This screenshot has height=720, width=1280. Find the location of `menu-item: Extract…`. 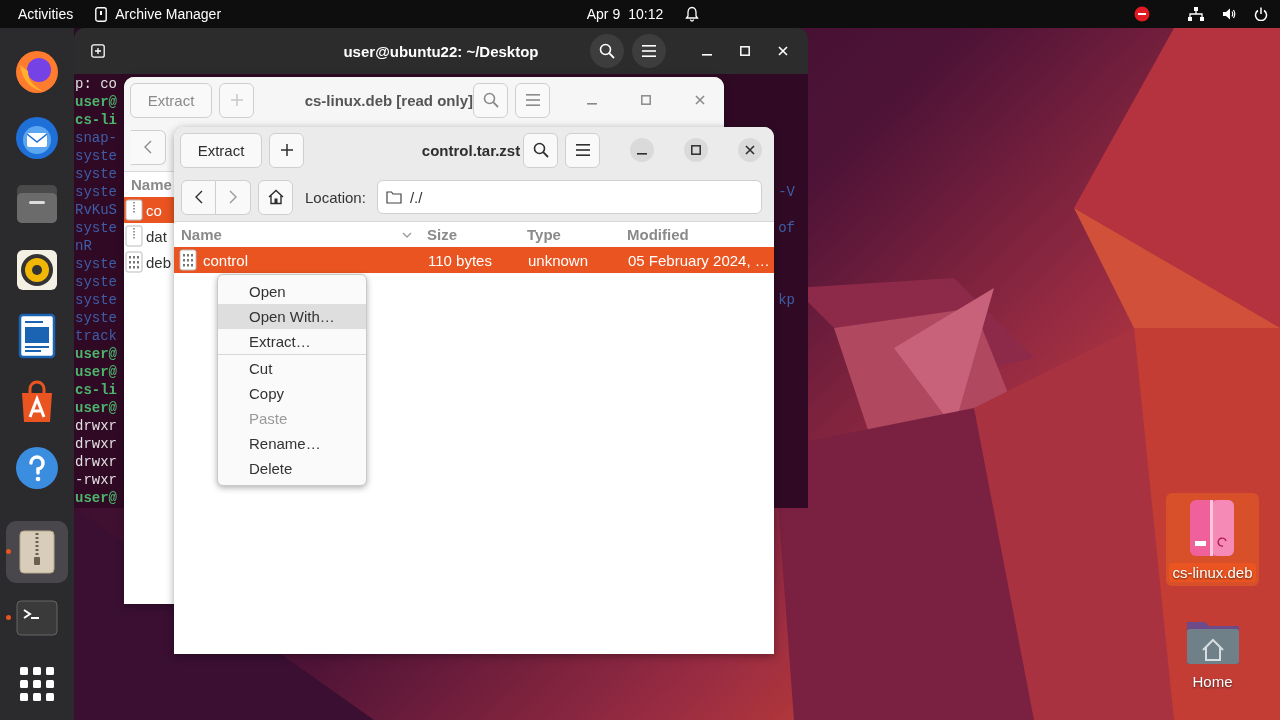

menu-item: Extract… is located at coordinates (292, 341).